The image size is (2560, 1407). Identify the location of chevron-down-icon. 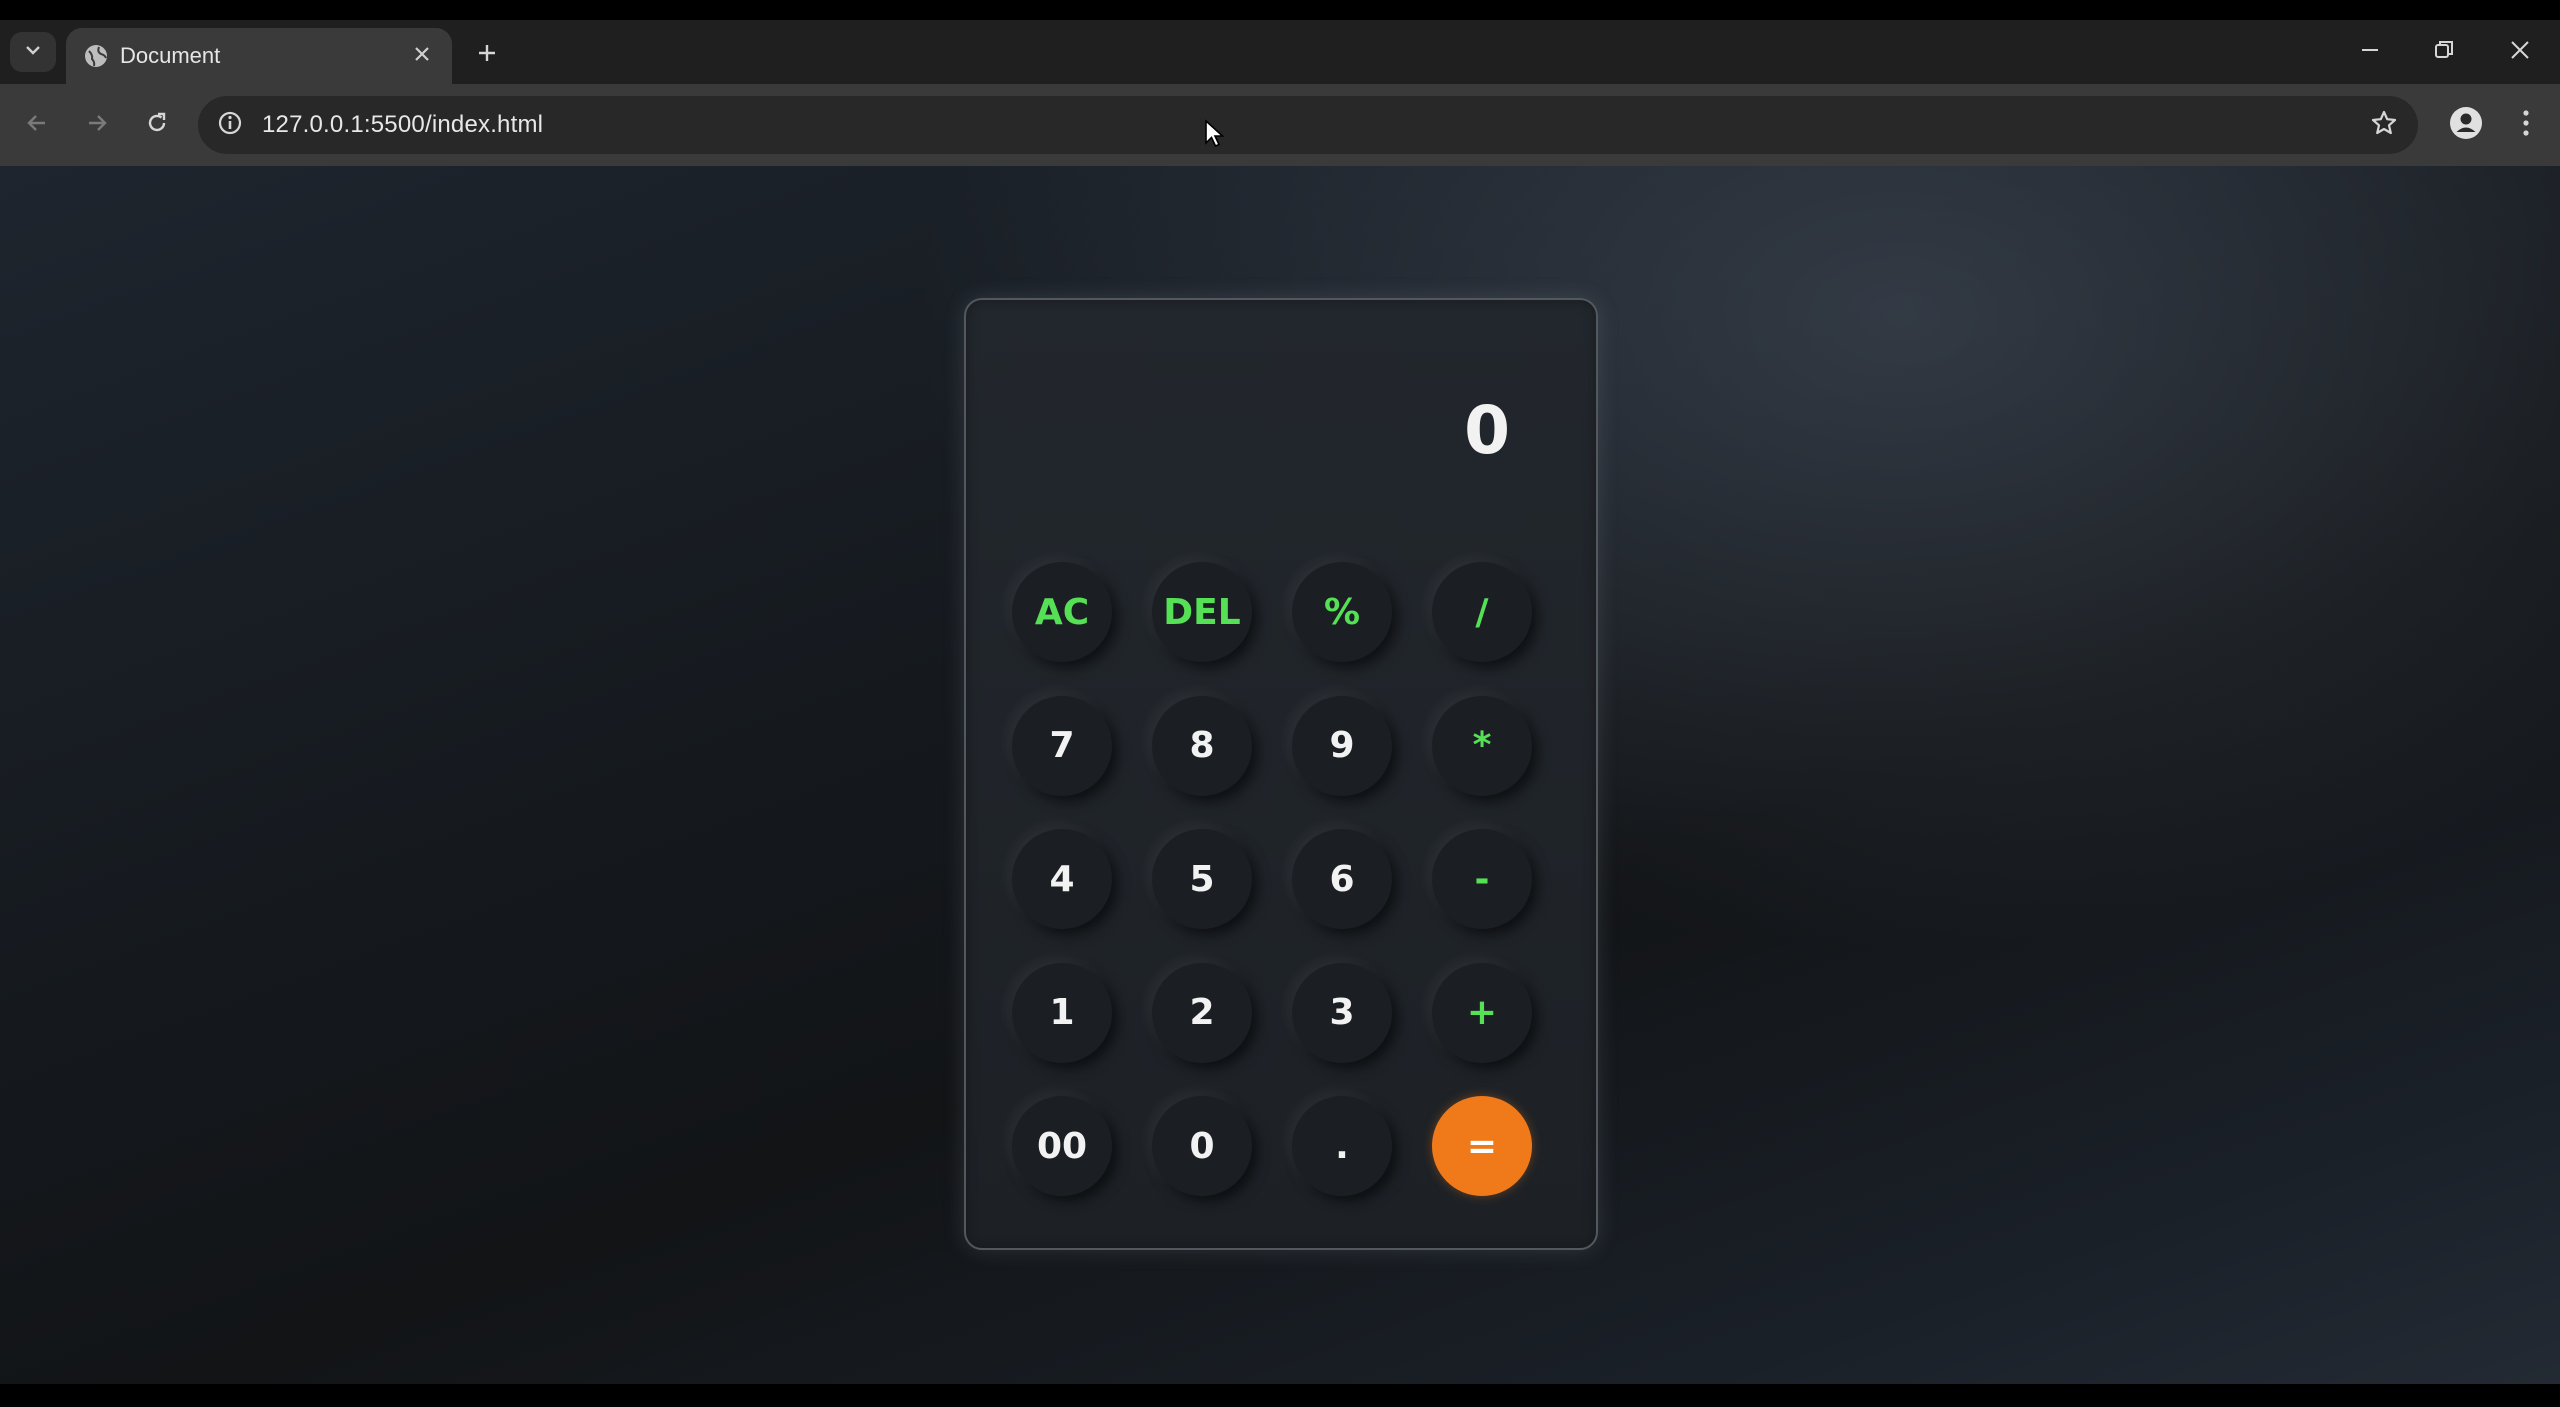
(33, 52).